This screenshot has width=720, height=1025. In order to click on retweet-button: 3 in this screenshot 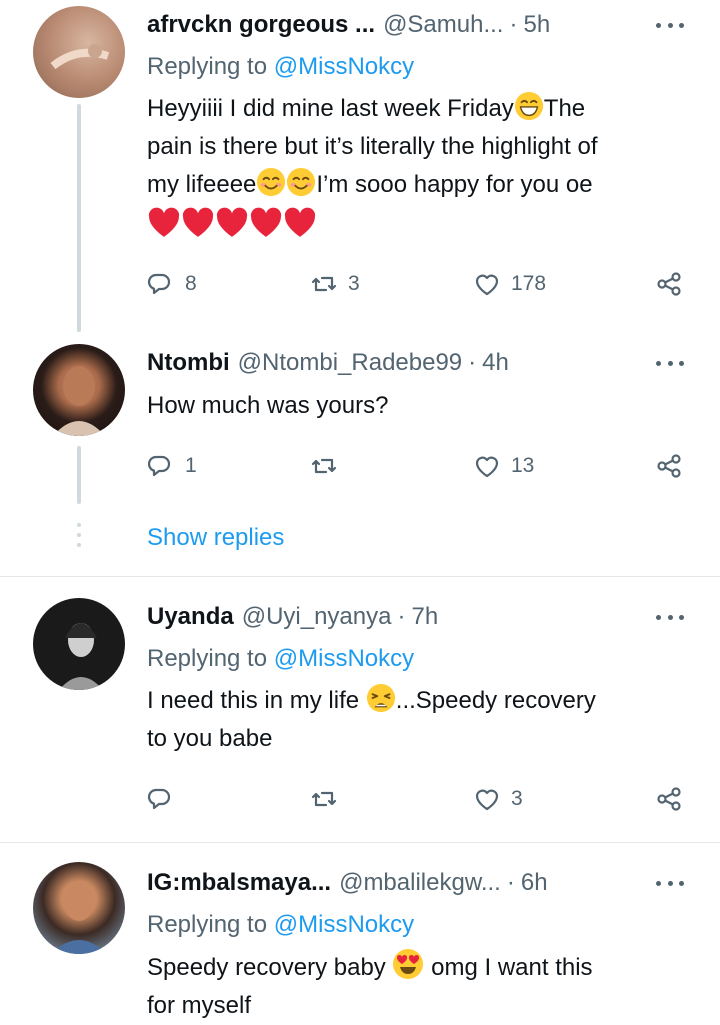, I will do `click(335, 284)`.